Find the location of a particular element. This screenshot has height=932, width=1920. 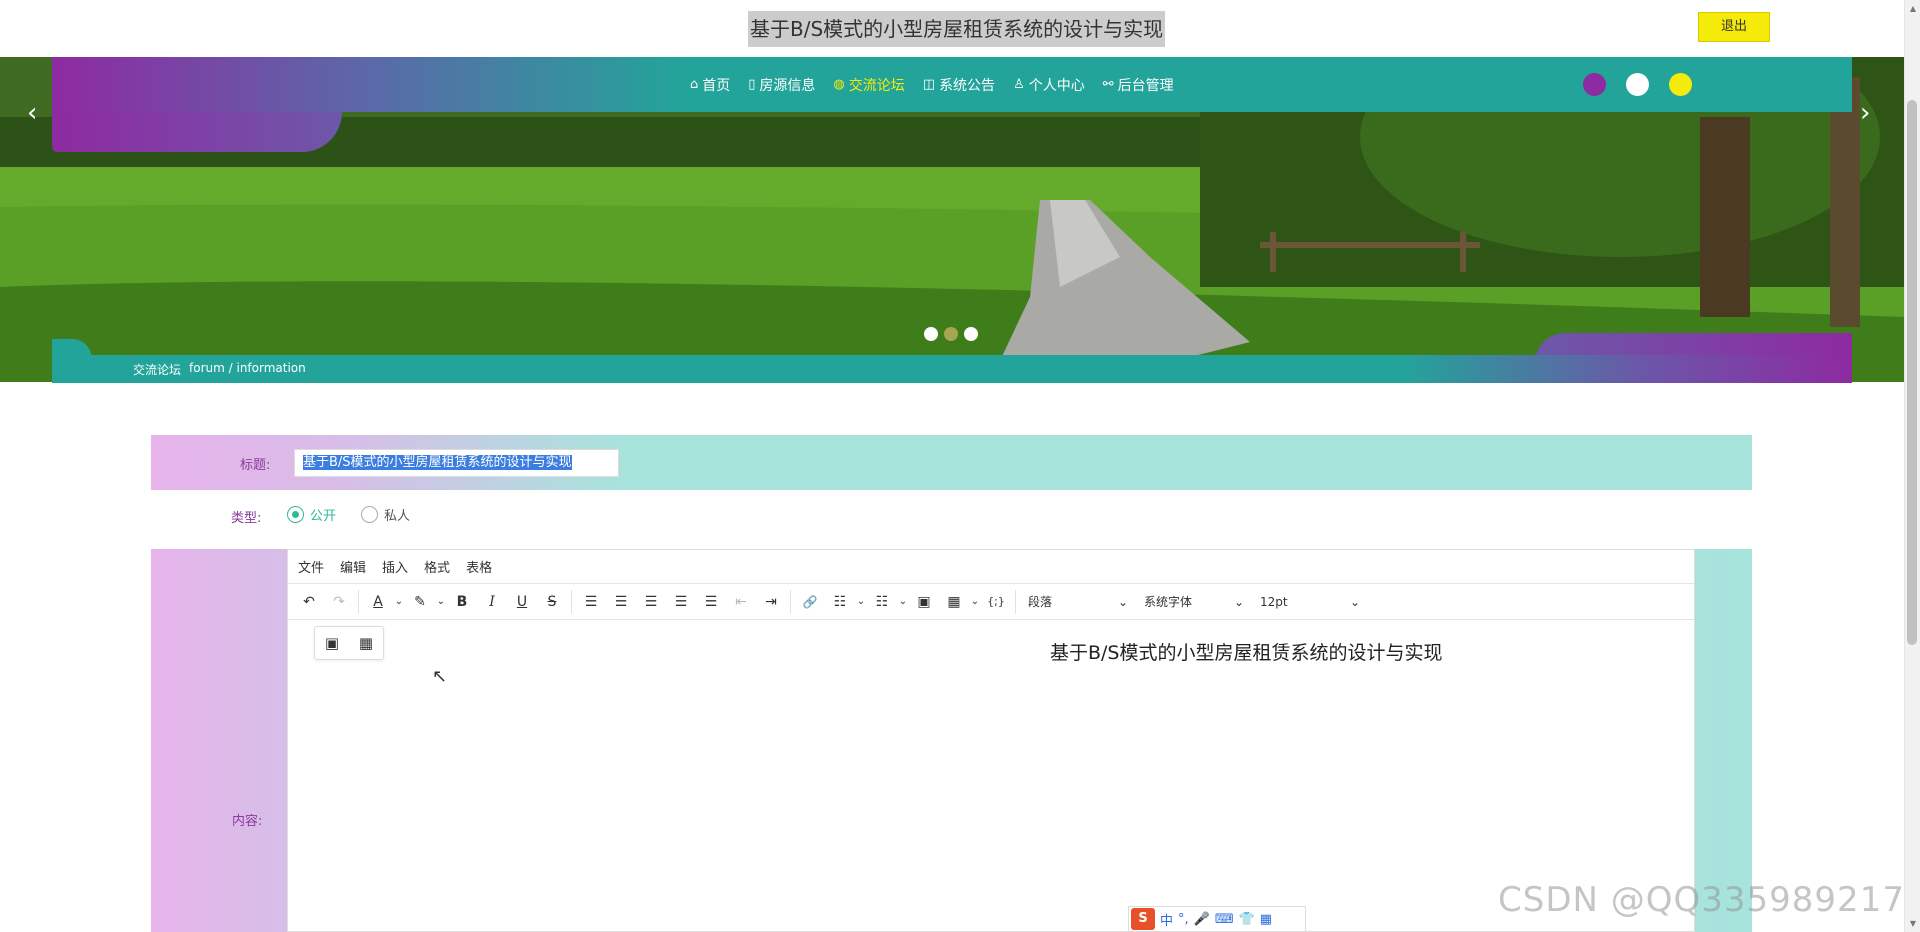

type-label: 类型: is located at coordinates (246, 518).